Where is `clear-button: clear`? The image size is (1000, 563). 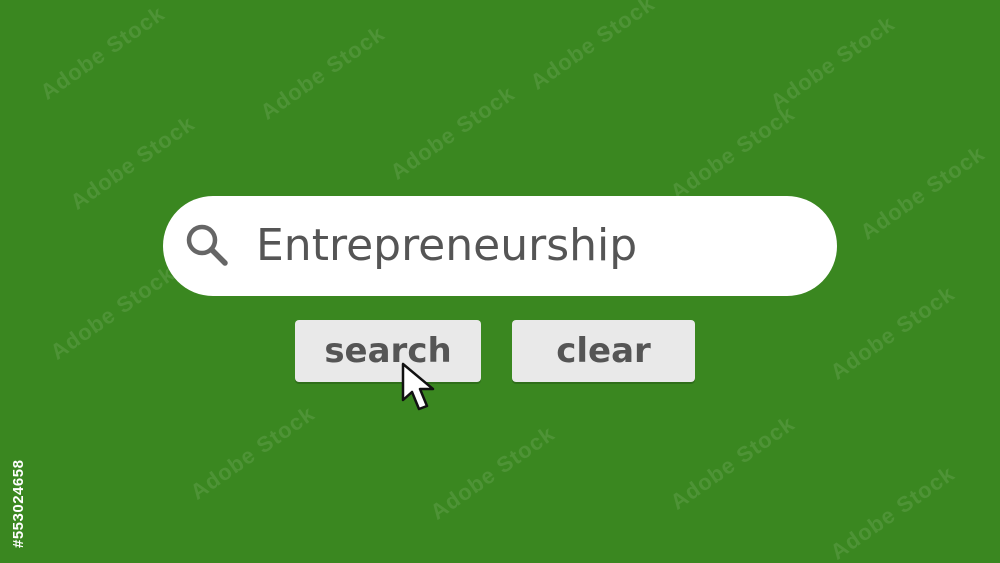 clear-button: clear is located at coordinates (603, 351).